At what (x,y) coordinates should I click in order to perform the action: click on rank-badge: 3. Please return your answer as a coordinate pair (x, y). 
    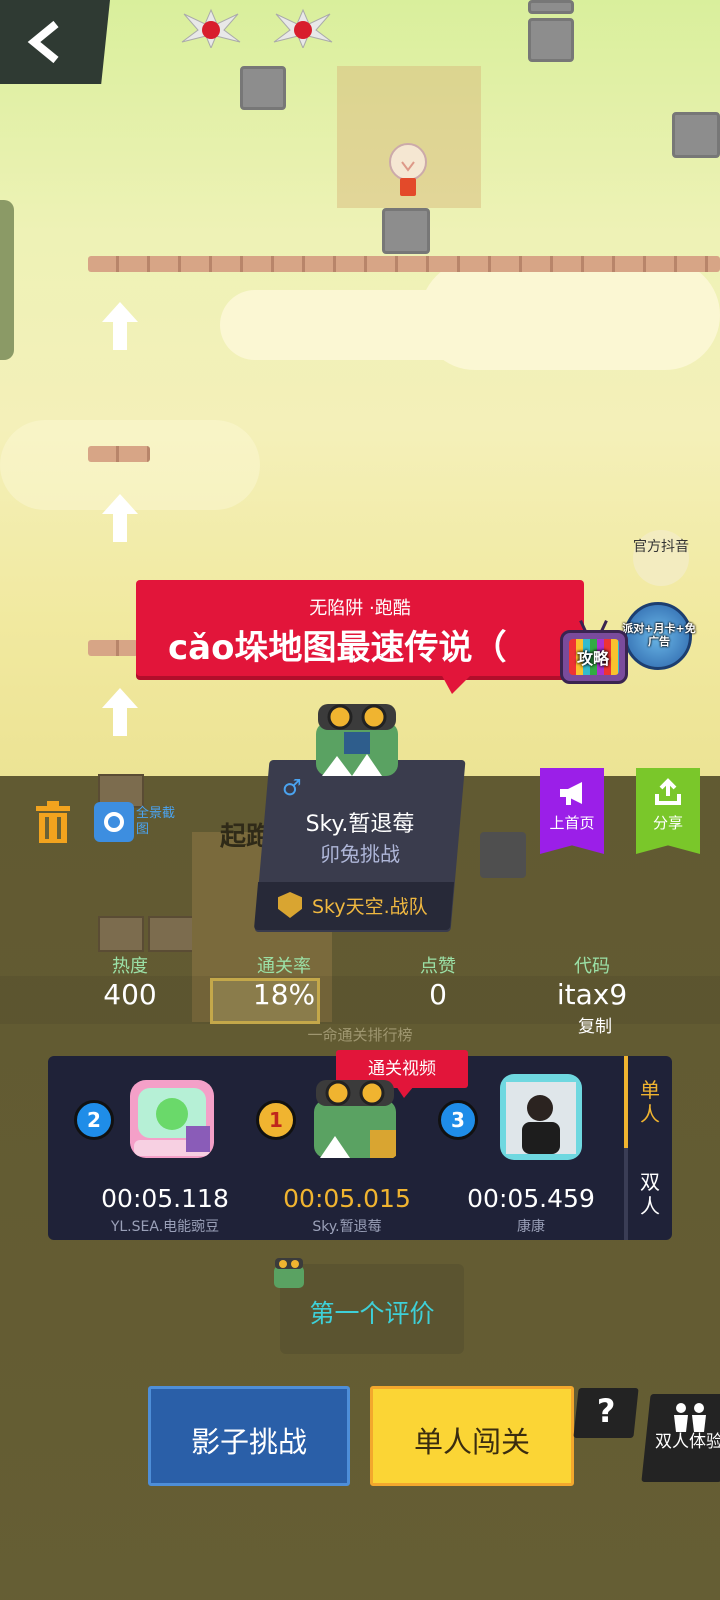
    Looking at the image, I should click on (458, 1120).